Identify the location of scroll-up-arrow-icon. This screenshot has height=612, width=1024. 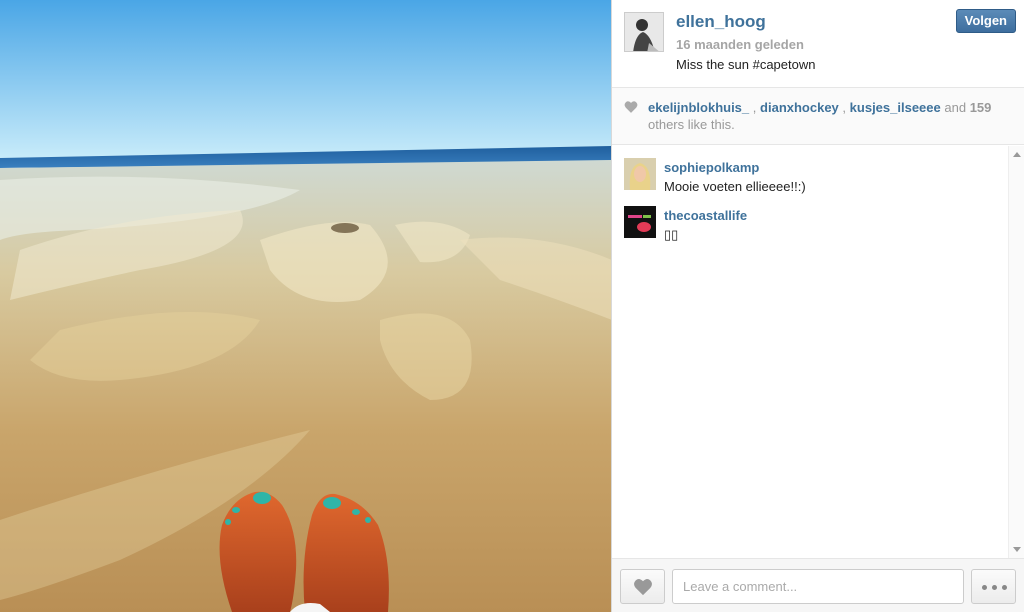
(1017, 154).